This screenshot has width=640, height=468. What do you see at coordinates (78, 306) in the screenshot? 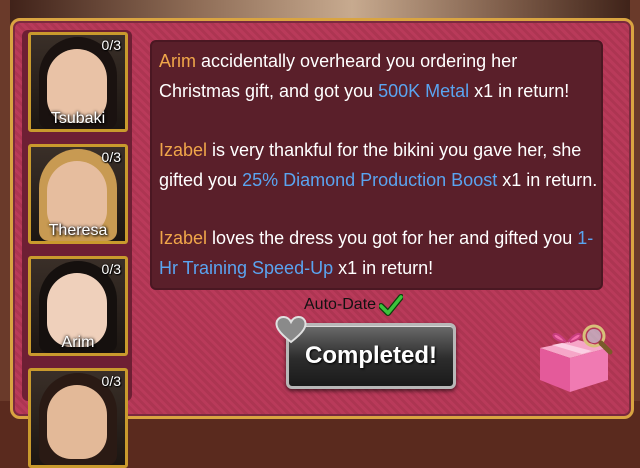
I see `girl-card-arim: 0/3 Arim` at bounding box center [78, 306].